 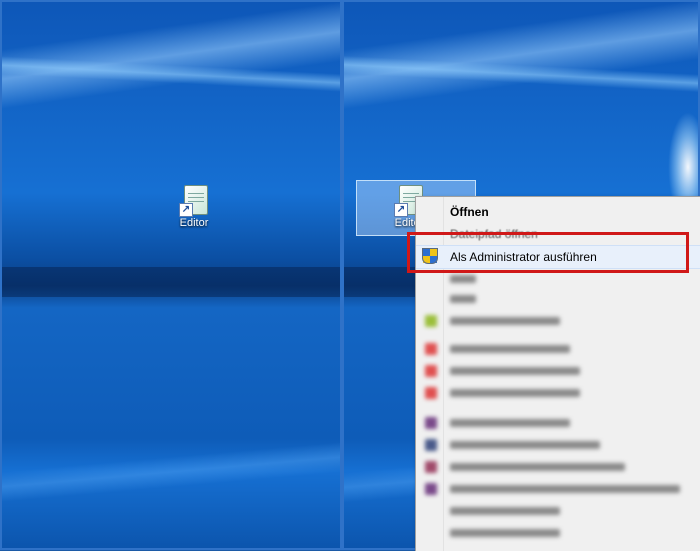 I want to click on menu-item-label: Öffnen, so click(x=469, y=212).